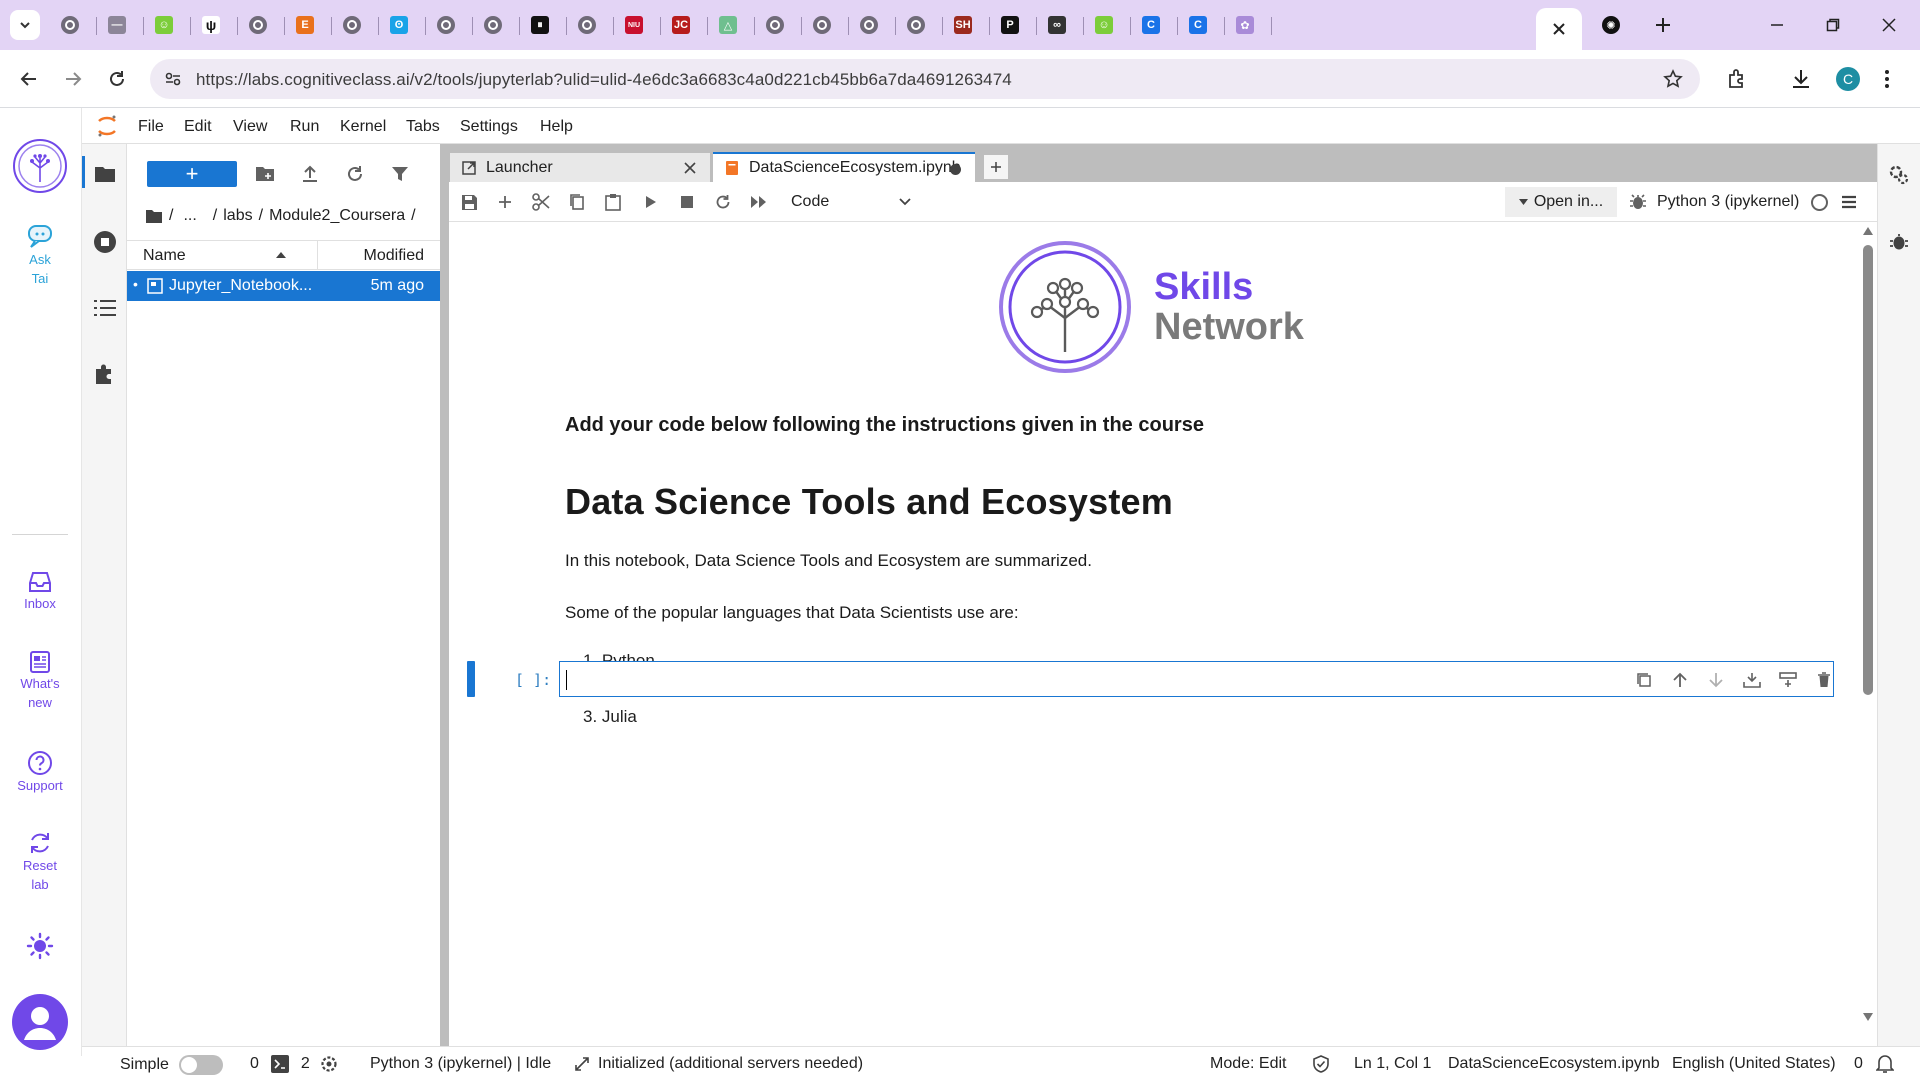 This screenshot has width=1920, height=1080. Describe the element at coordinates (310, 174) in the screenshot. I see `upload-button` at that location.